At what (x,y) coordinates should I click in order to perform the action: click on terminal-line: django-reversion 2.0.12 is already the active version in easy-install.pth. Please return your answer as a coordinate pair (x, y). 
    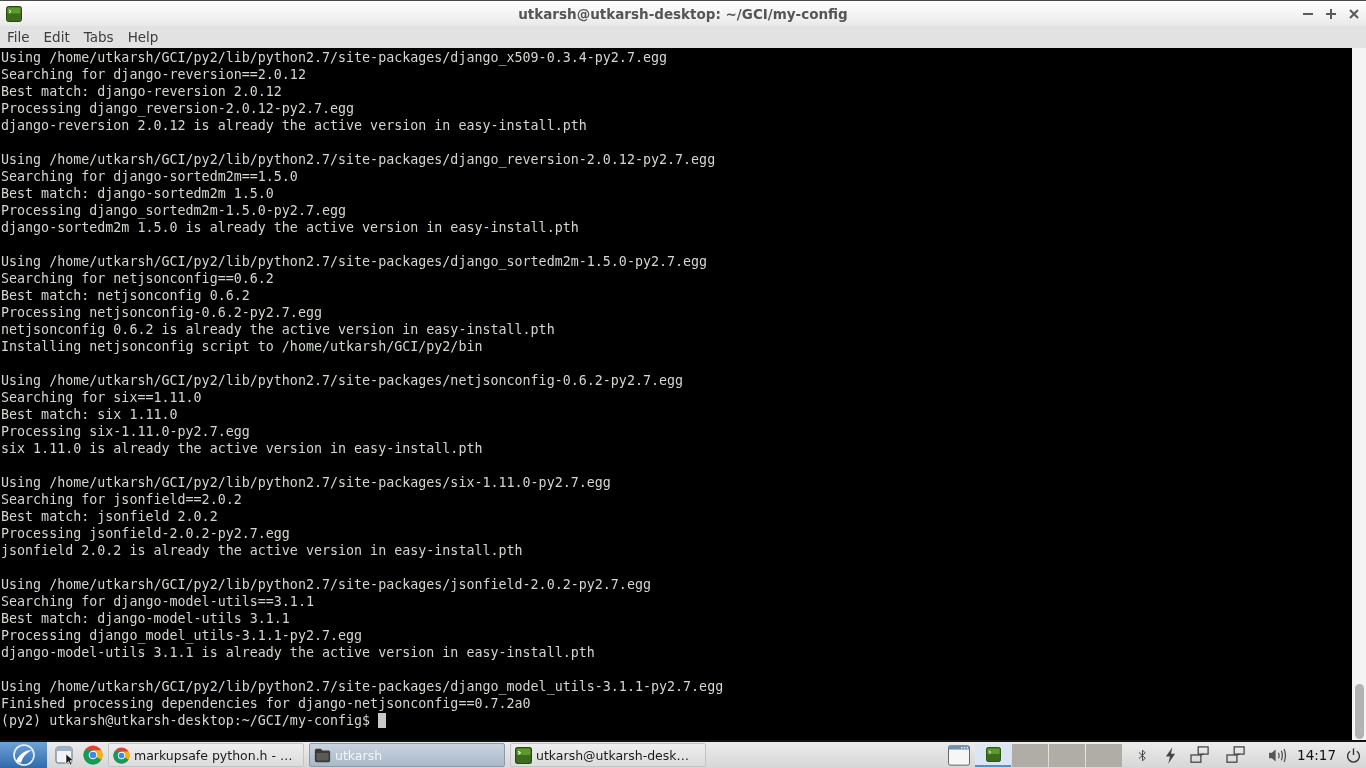
    Looking at the image, I should click on (294, 125).